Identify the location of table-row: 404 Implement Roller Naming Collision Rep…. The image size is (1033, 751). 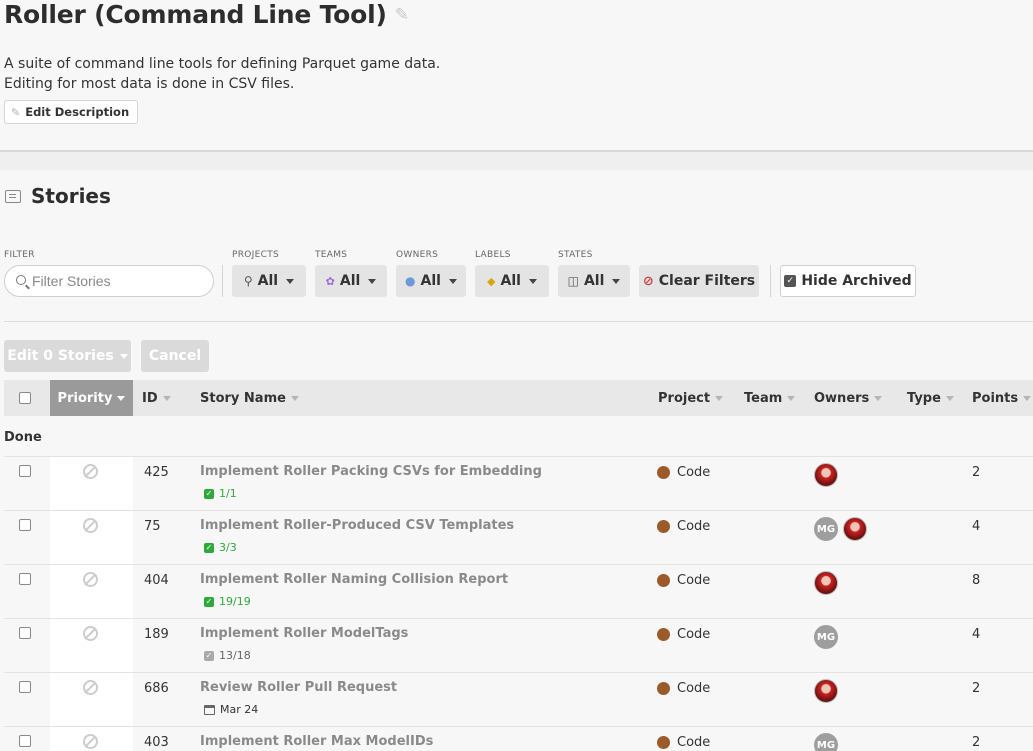
(518, 591).